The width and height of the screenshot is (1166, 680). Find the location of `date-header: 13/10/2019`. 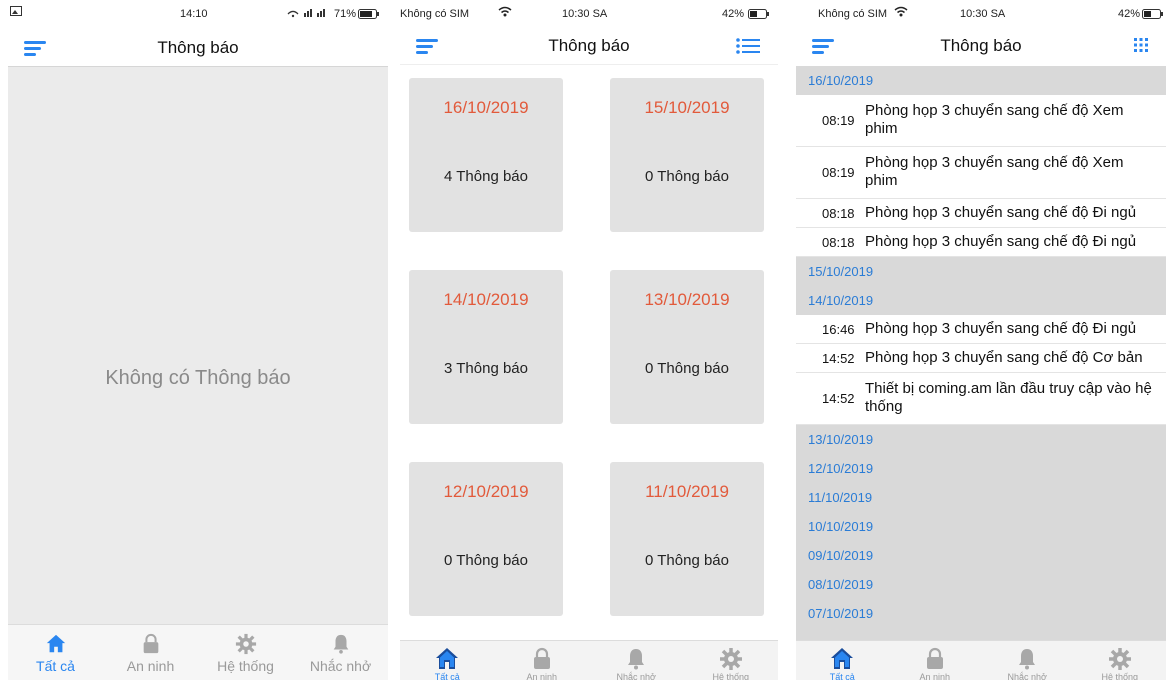

date-header: 13/10/2019 is located at coordinates (981, 439).